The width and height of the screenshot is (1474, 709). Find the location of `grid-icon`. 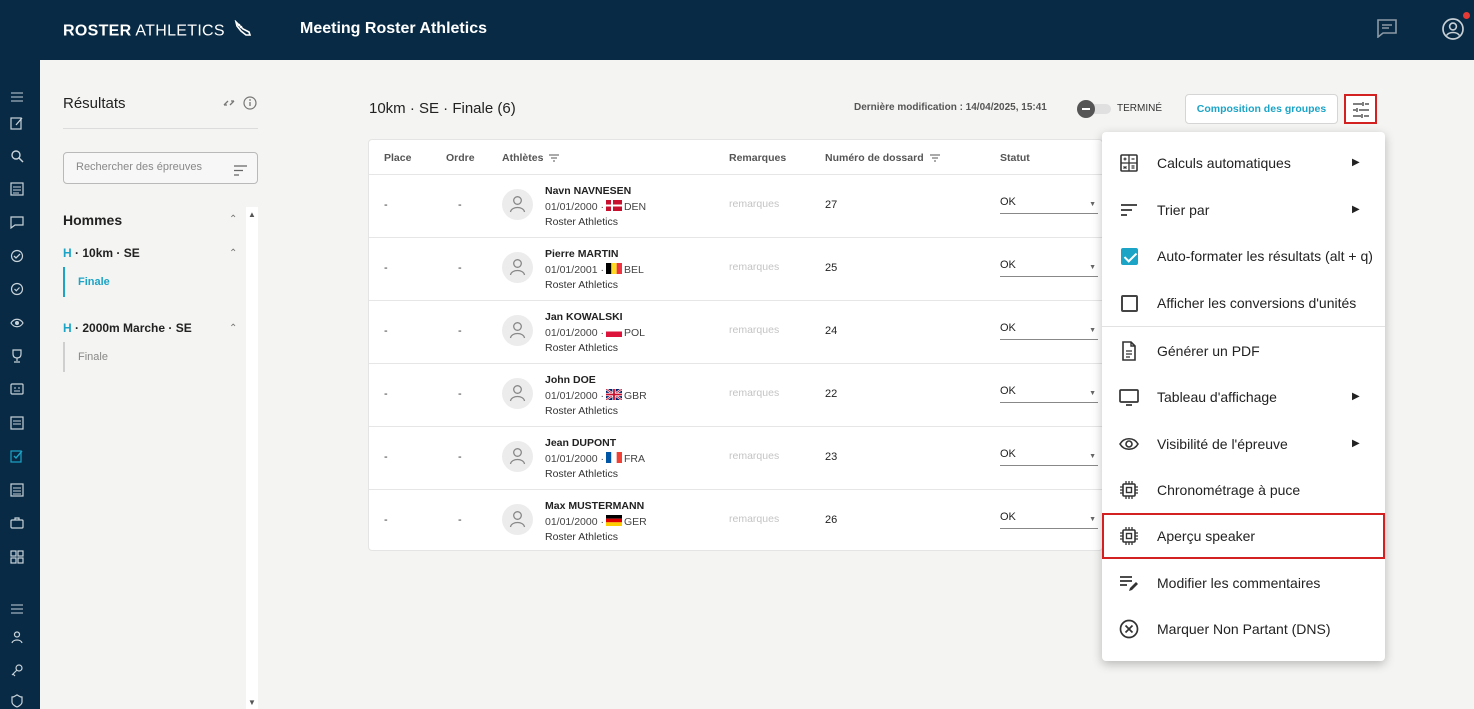

grid-icon is located at coordinates (17, 557).